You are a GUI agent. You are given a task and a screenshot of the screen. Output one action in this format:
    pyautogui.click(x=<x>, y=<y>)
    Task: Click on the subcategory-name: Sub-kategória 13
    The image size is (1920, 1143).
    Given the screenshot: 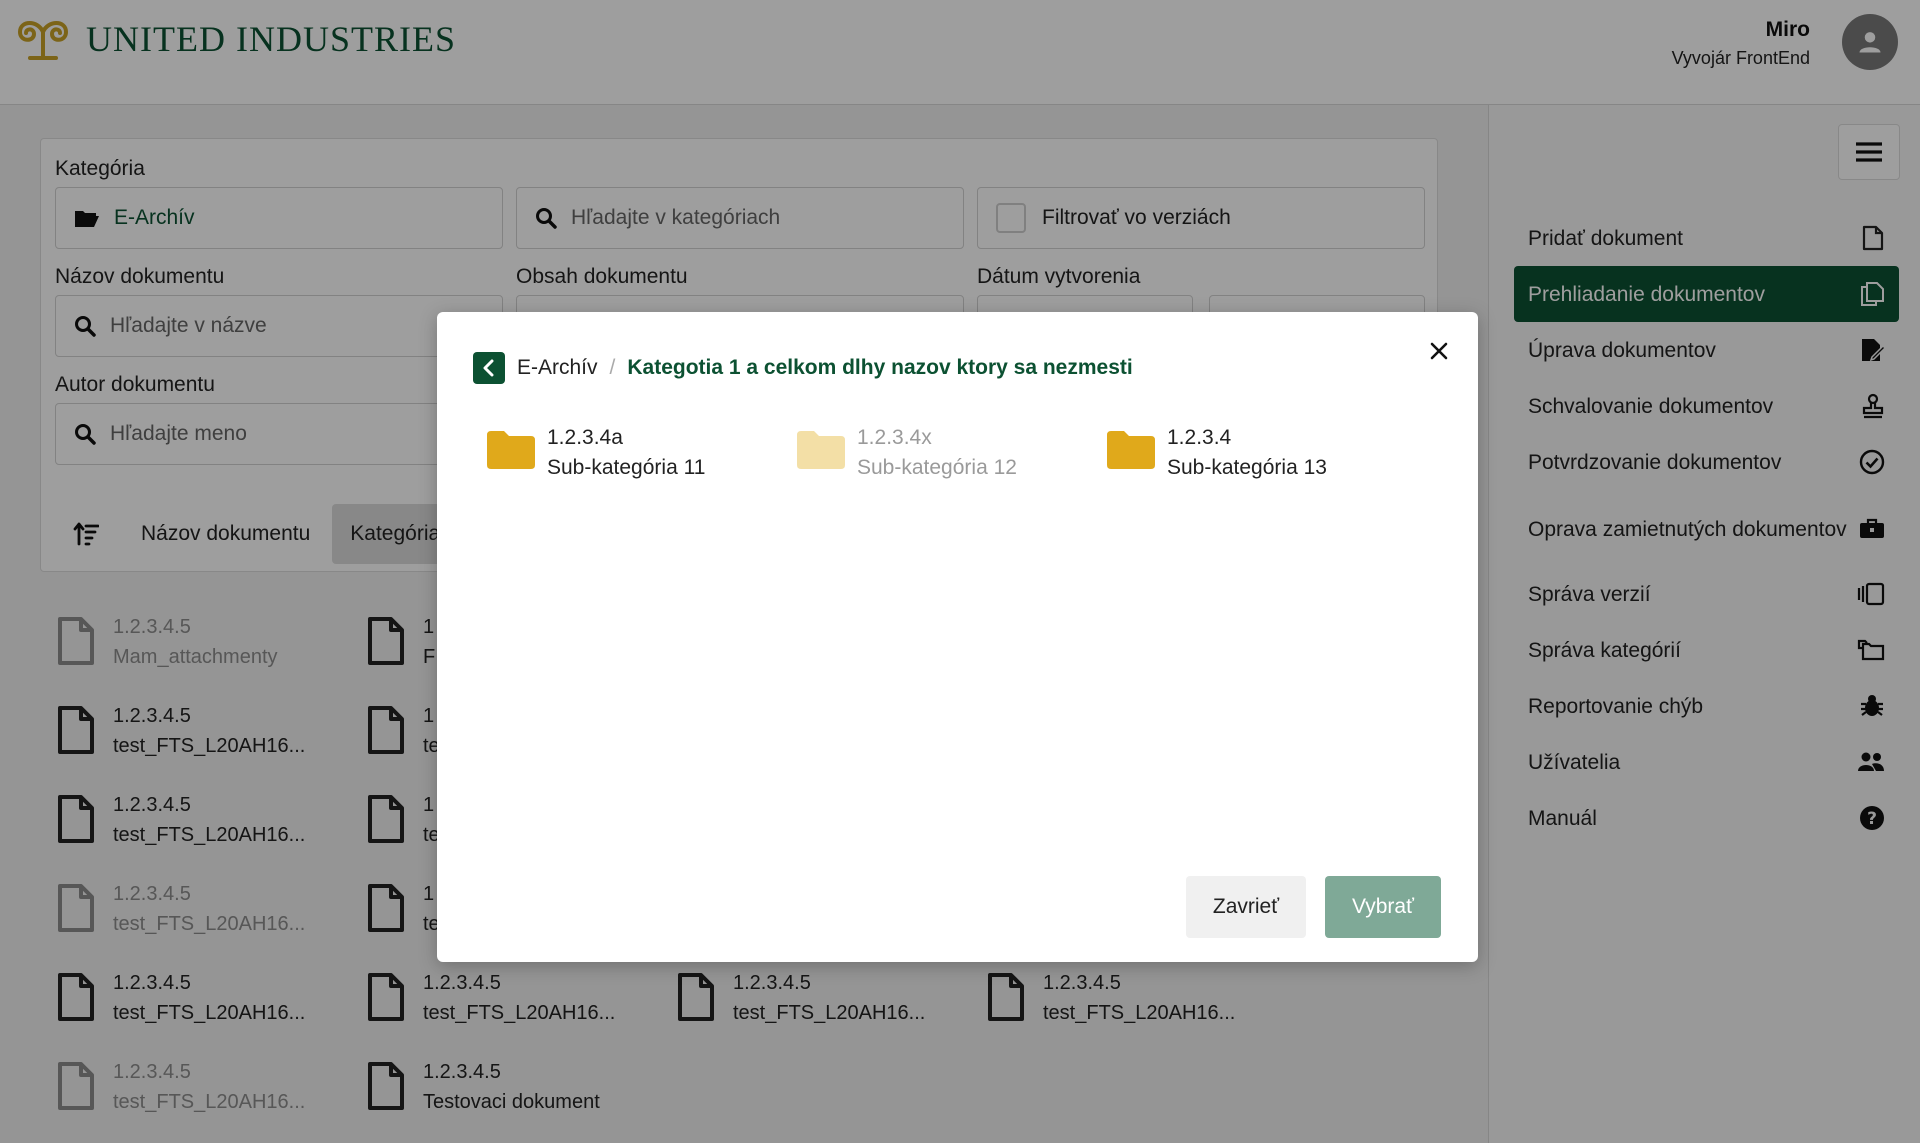 What is the action you would take?
    pyautogui.click(x=1247, y=467)
    